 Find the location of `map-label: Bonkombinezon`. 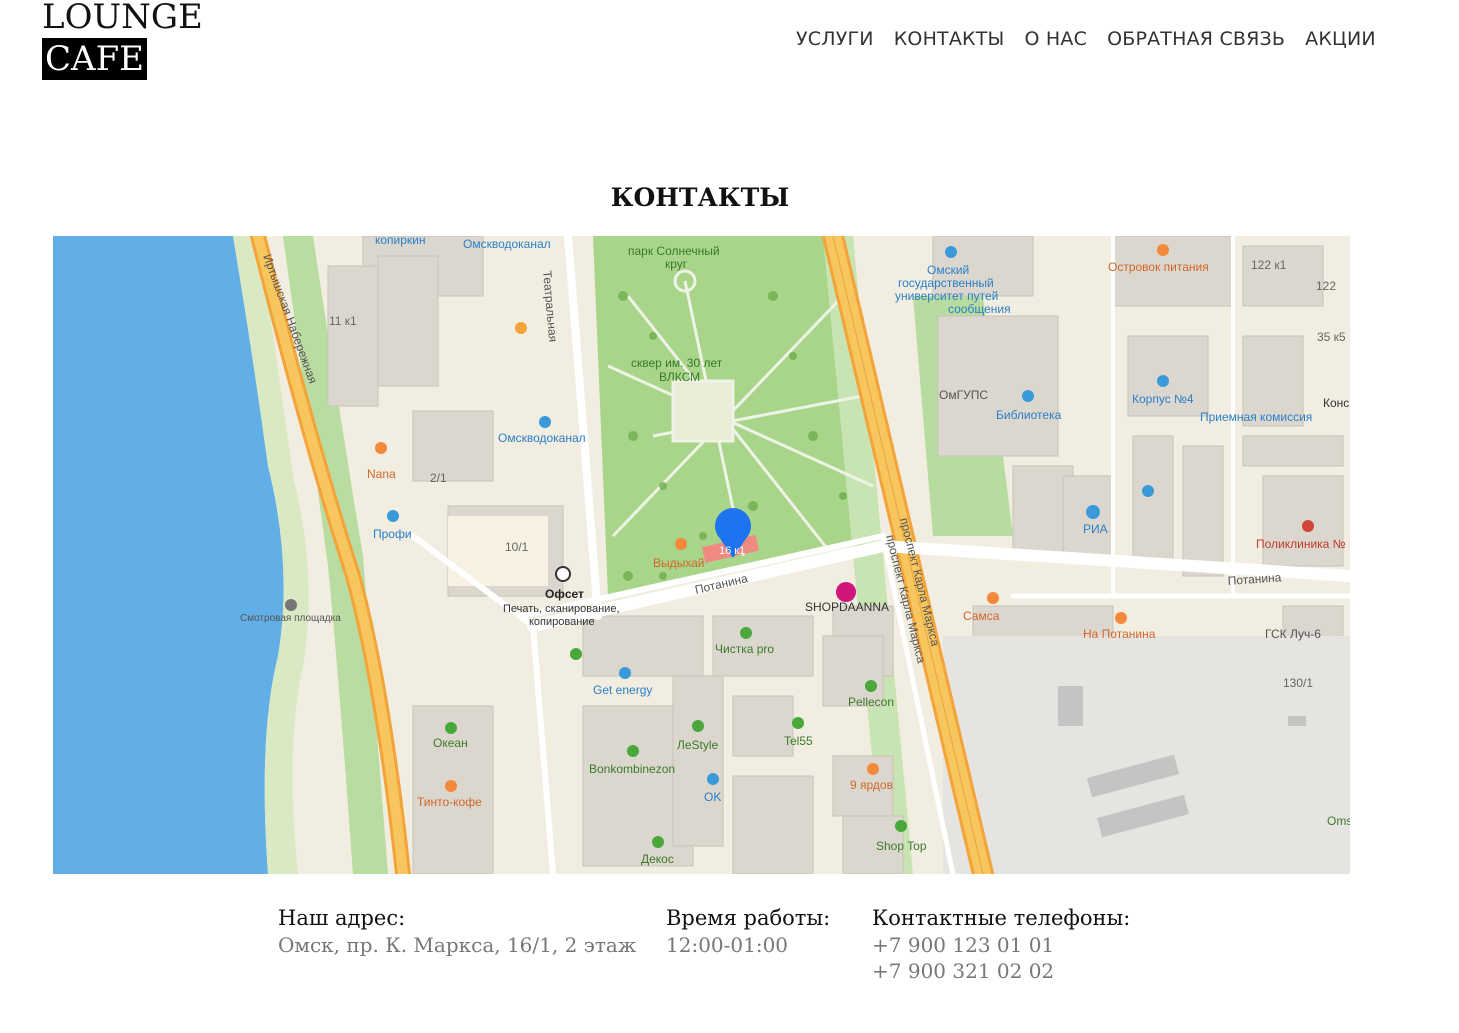

map-label: Bonkombinezon is located at coordinates (632, 769).